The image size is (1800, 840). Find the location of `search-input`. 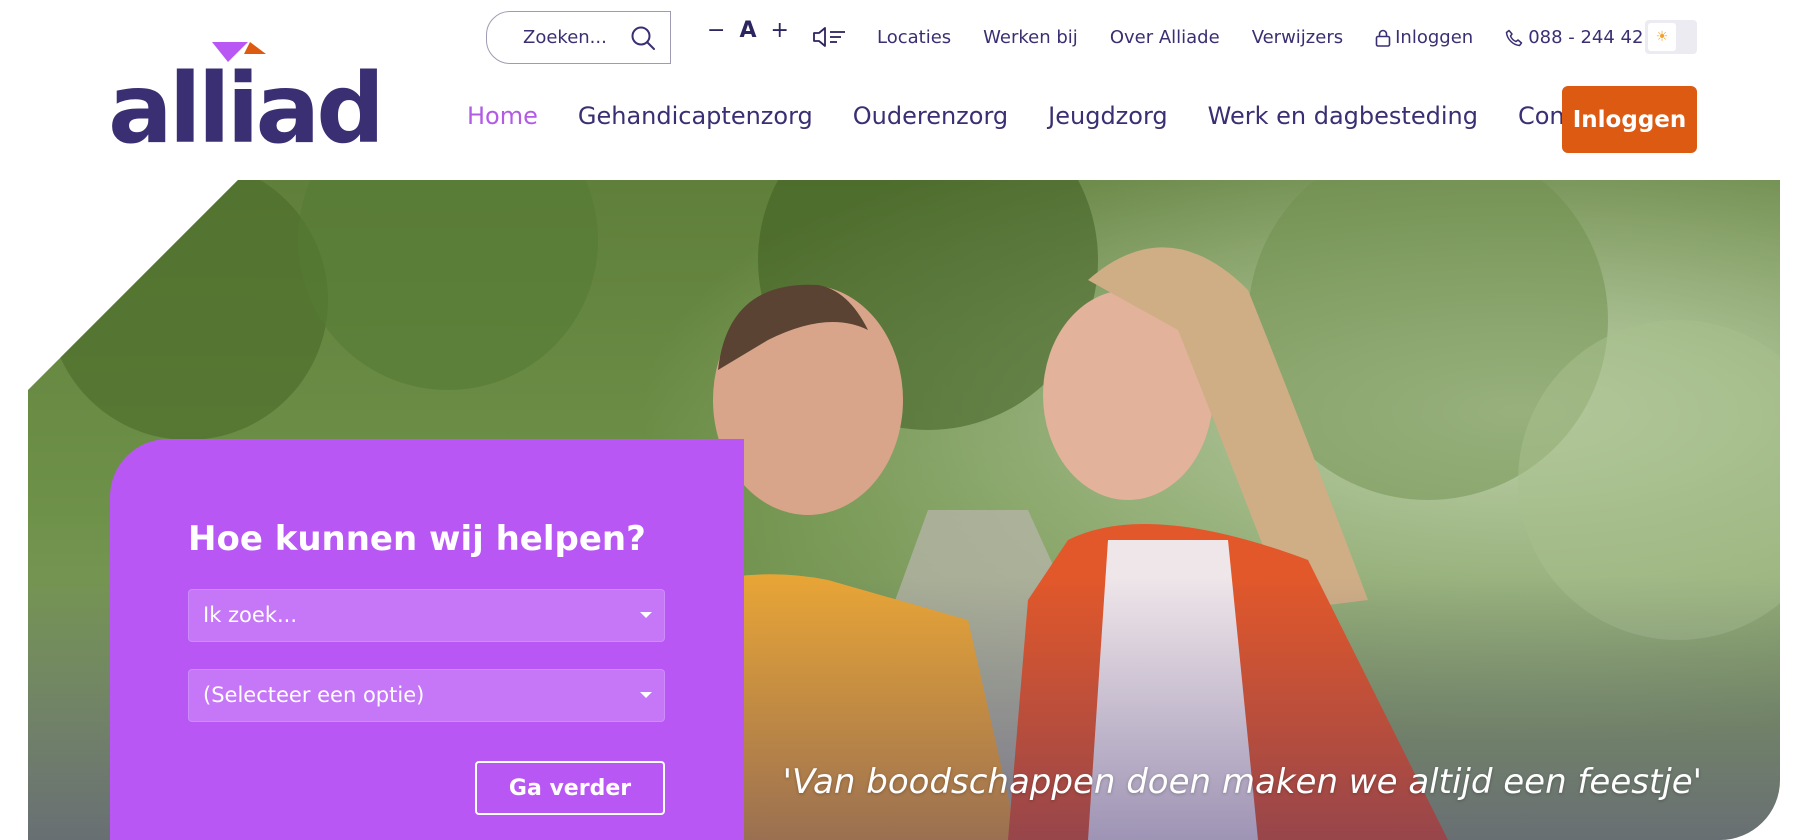

search-input is located at coordinates (578, 37).